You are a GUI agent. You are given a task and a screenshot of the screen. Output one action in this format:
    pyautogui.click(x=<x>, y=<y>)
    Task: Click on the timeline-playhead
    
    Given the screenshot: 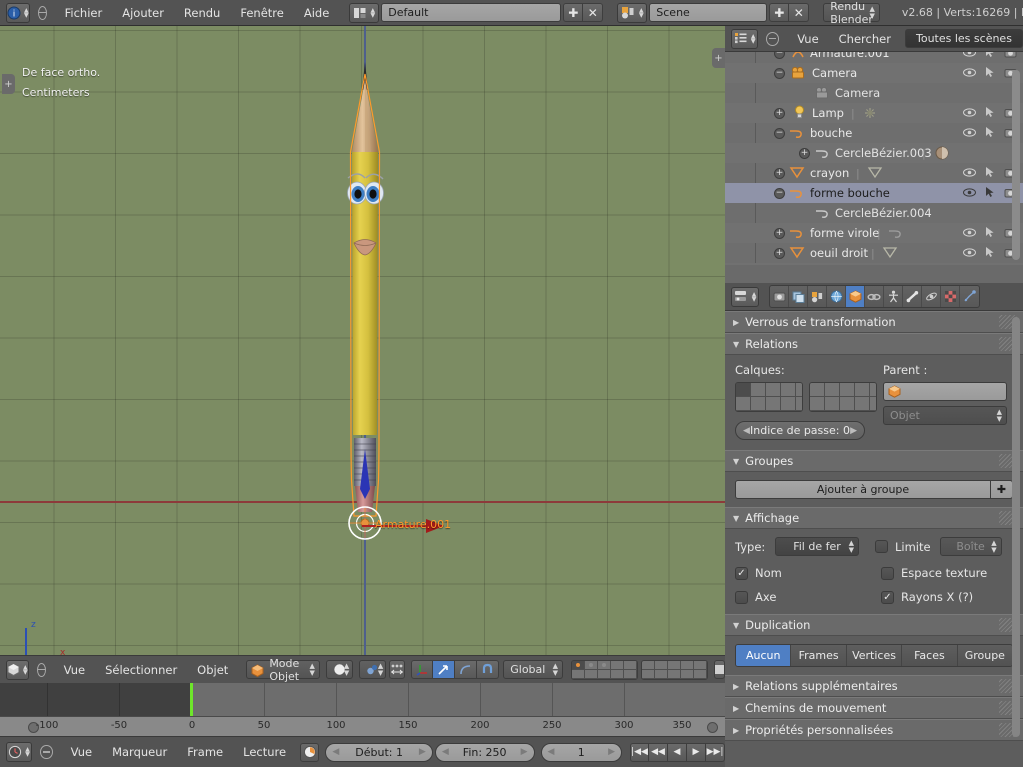 What is the action you would take?
    pyautogui.click(x=191, y=699)
    